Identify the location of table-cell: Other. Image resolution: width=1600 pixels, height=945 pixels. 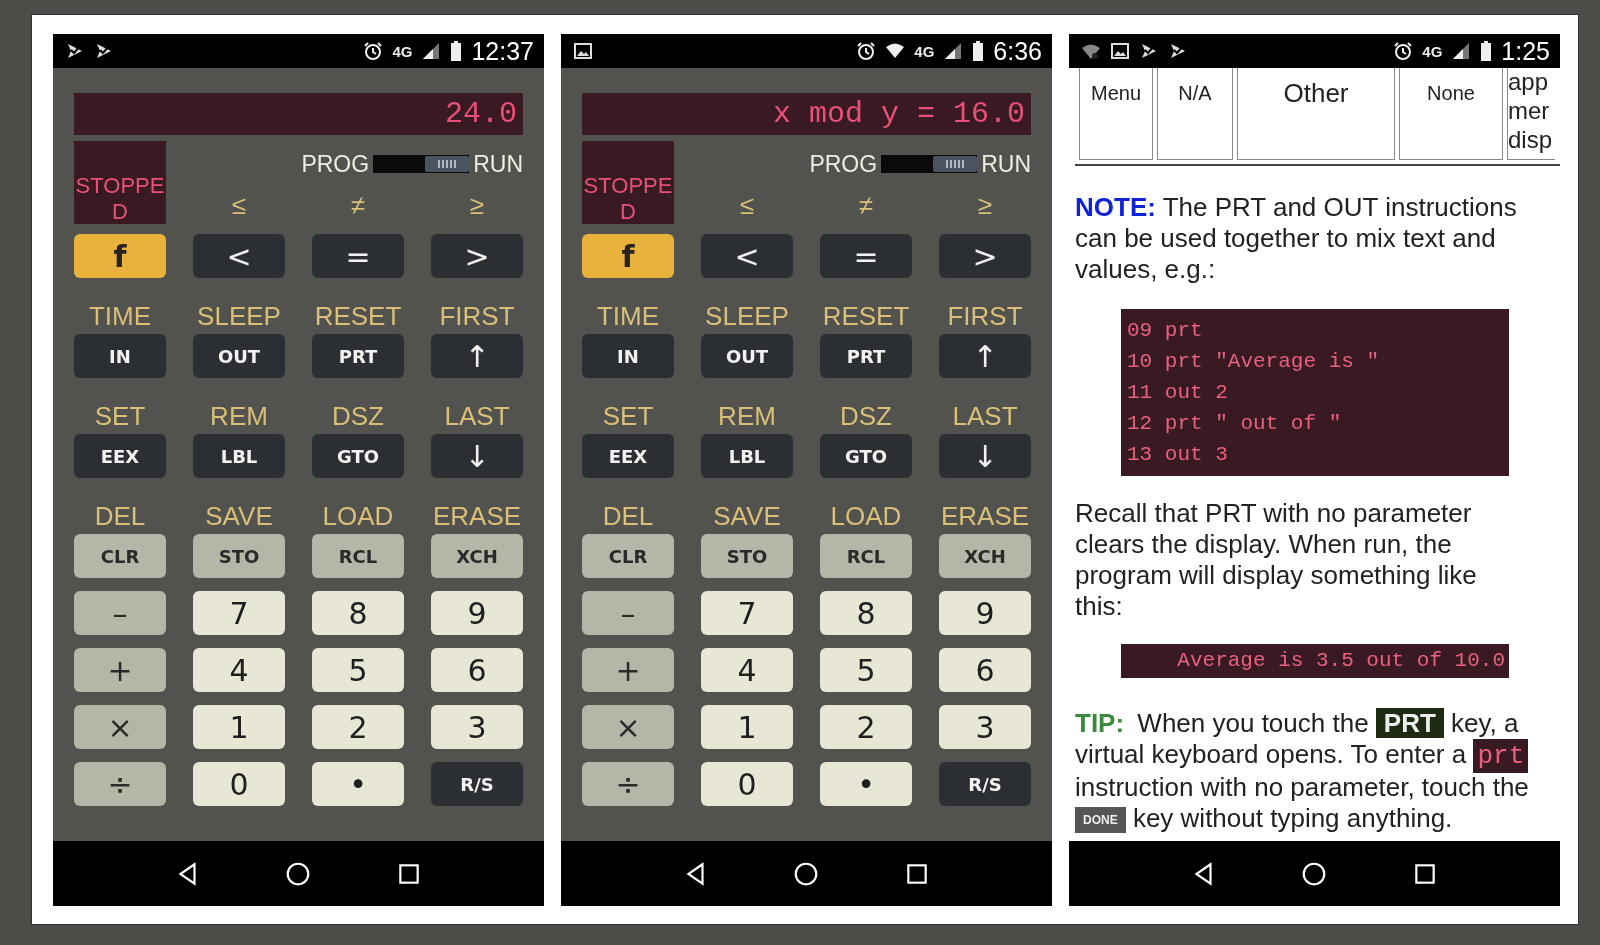
(1316, 114).